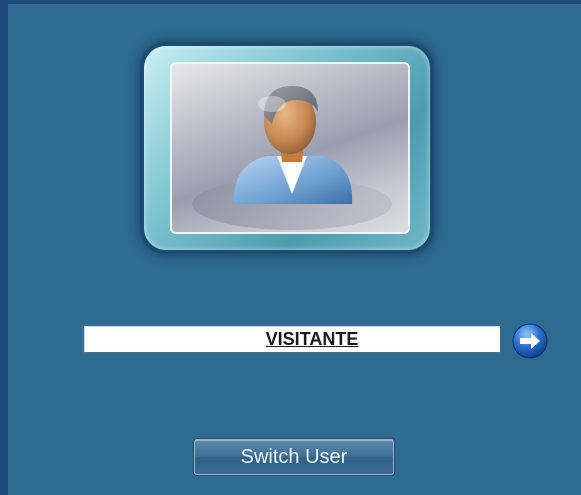 Image resolution: width=581 pixels, height=495 pixels. I want to click on arrow-right-circle-icon, so click(530, 341).